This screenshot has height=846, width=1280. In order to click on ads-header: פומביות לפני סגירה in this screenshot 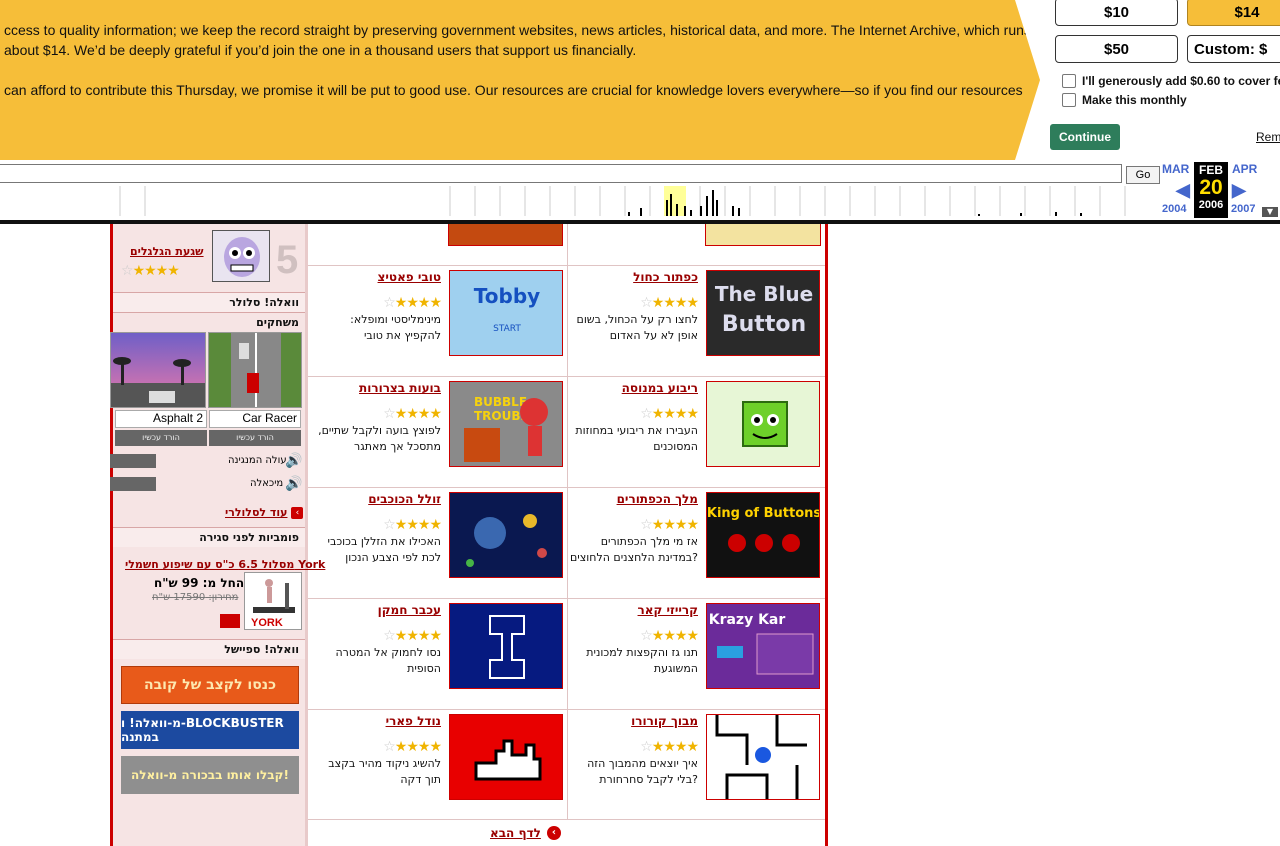, I will do `click(209, 537)`.